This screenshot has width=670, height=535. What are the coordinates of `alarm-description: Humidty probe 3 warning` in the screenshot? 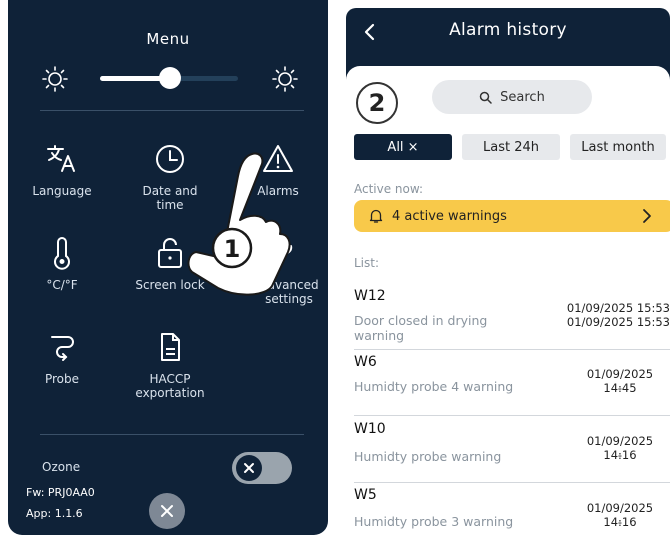 It's located at (434, 521).